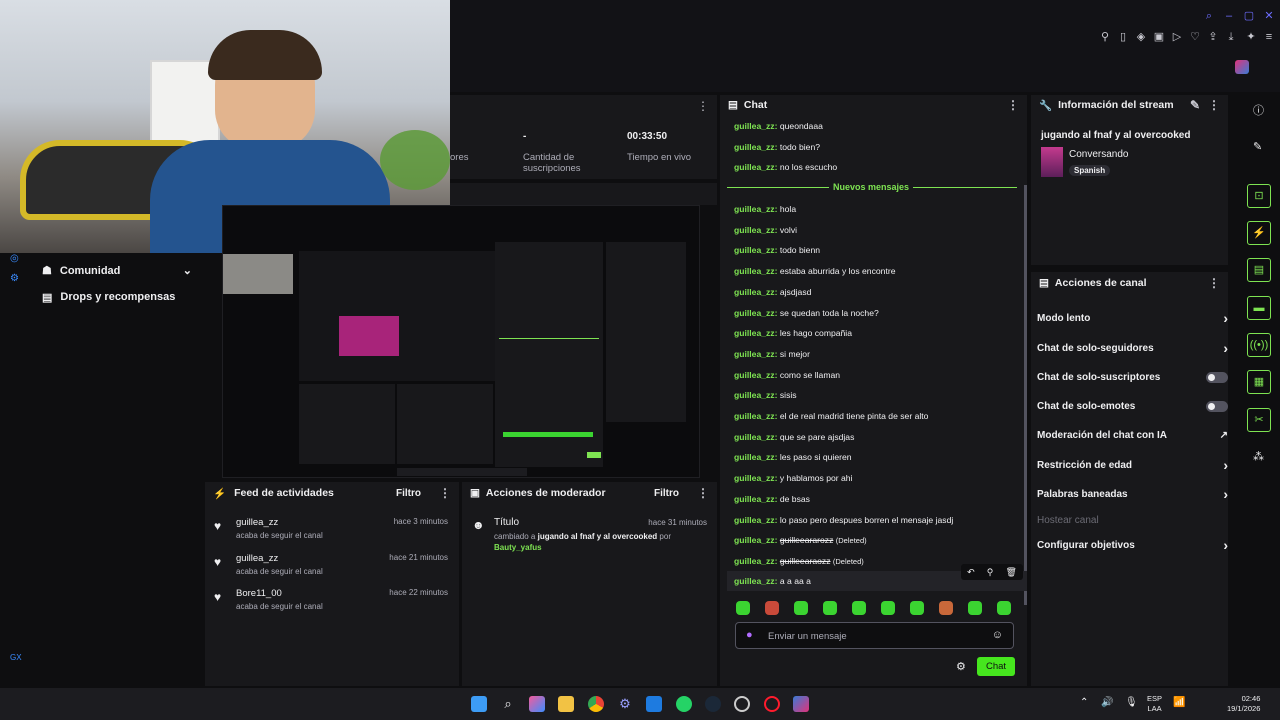 Image resolution: width=1280 pixels, height=720 pixels. Describe the element at coordinates (596, 704) in the screenshot. I see `chrome-icon` at that location.